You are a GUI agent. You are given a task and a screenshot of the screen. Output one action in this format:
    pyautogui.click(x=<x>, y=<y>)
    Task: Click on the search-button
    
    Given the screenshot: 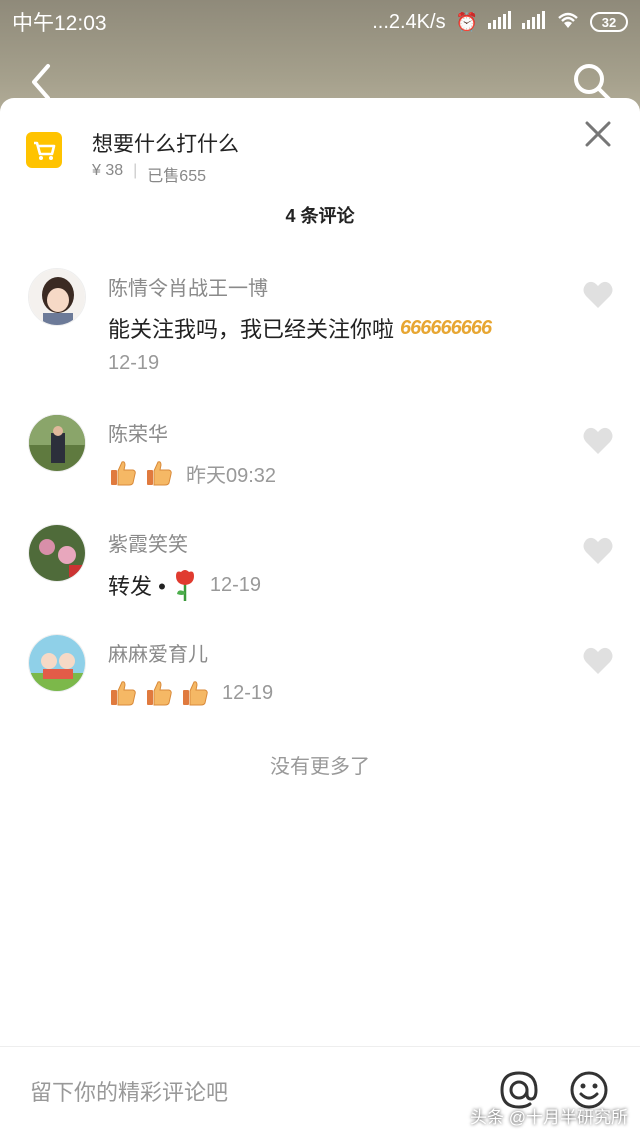 What is the action you would take?
    pyautogui.click(x=592, y=82)
    